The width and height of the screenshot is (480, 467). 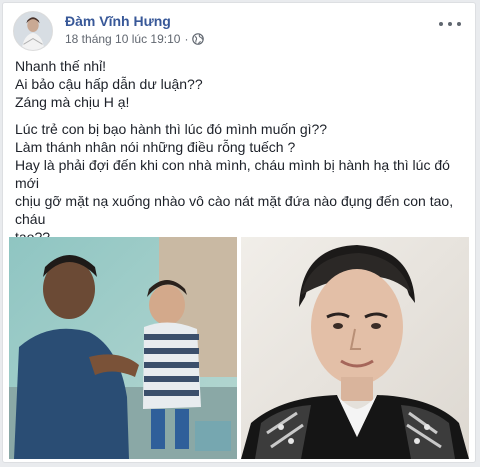 What do you see at coordinates (198, 39) in the screenshot?
I see `globe-icon` at bounding box center [198, 39].